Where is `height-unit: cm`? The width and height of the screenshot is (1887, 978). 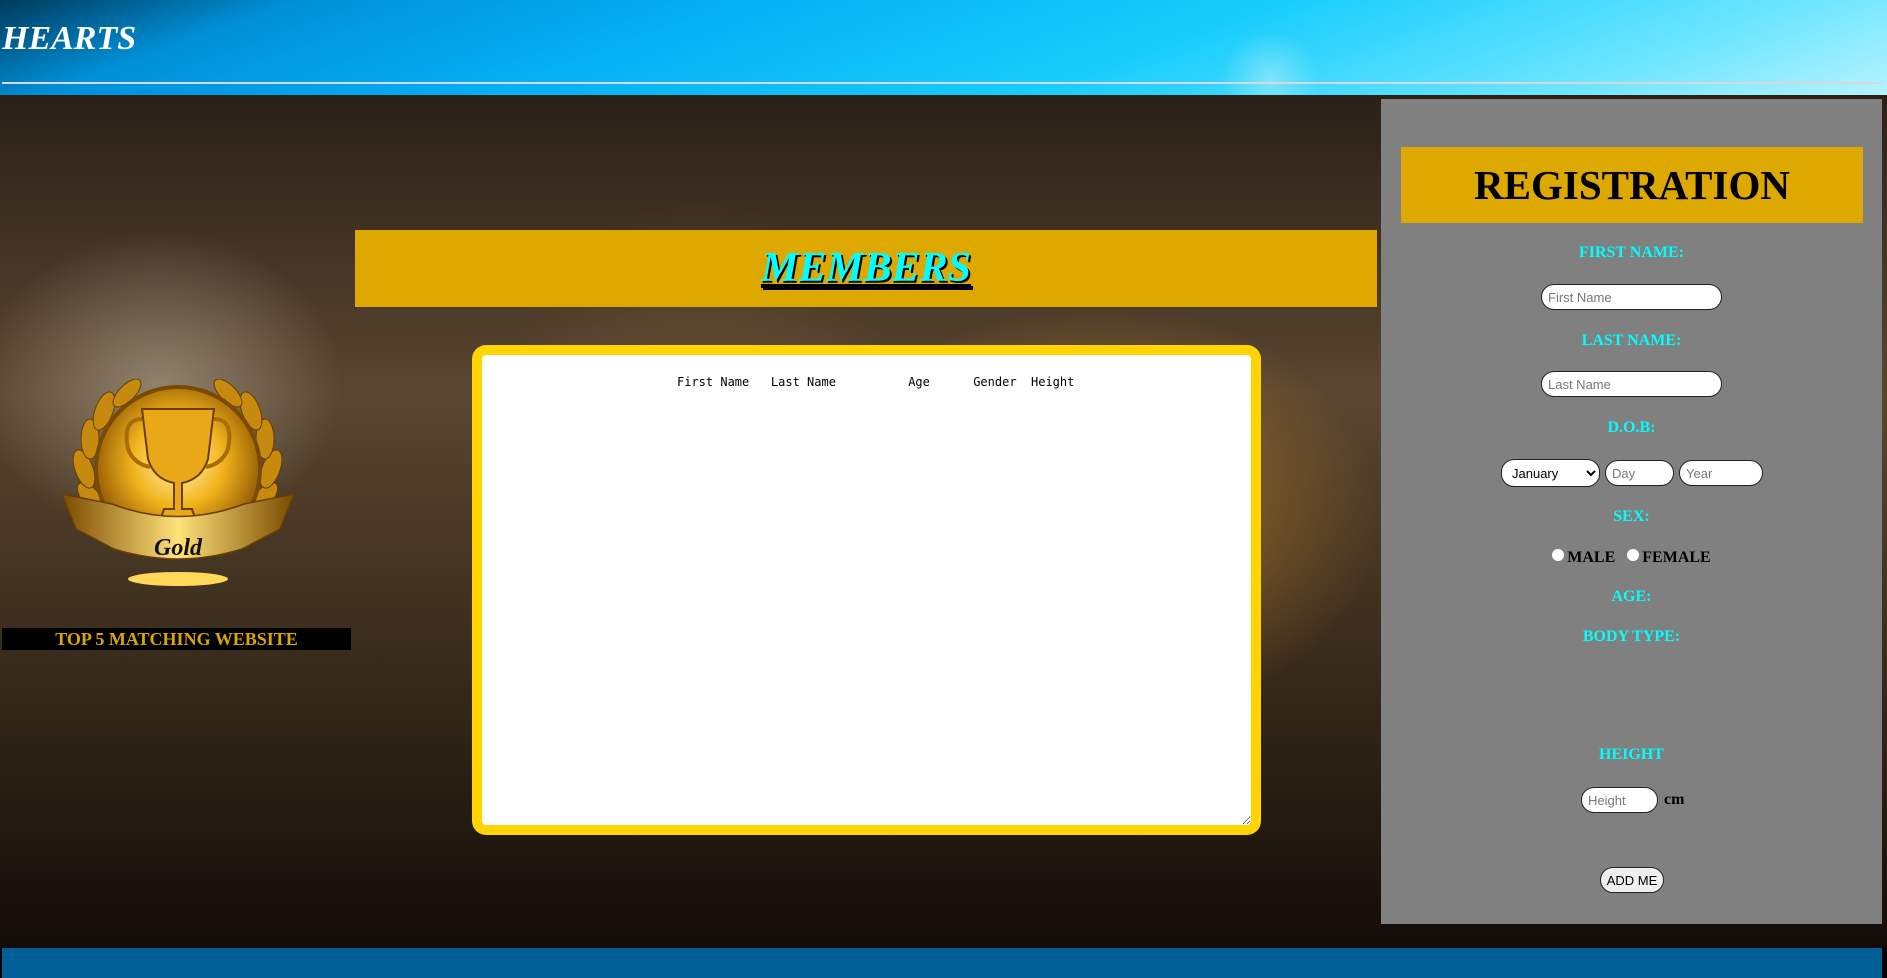 height-unit: cm is located at coordinates (1674, 799).